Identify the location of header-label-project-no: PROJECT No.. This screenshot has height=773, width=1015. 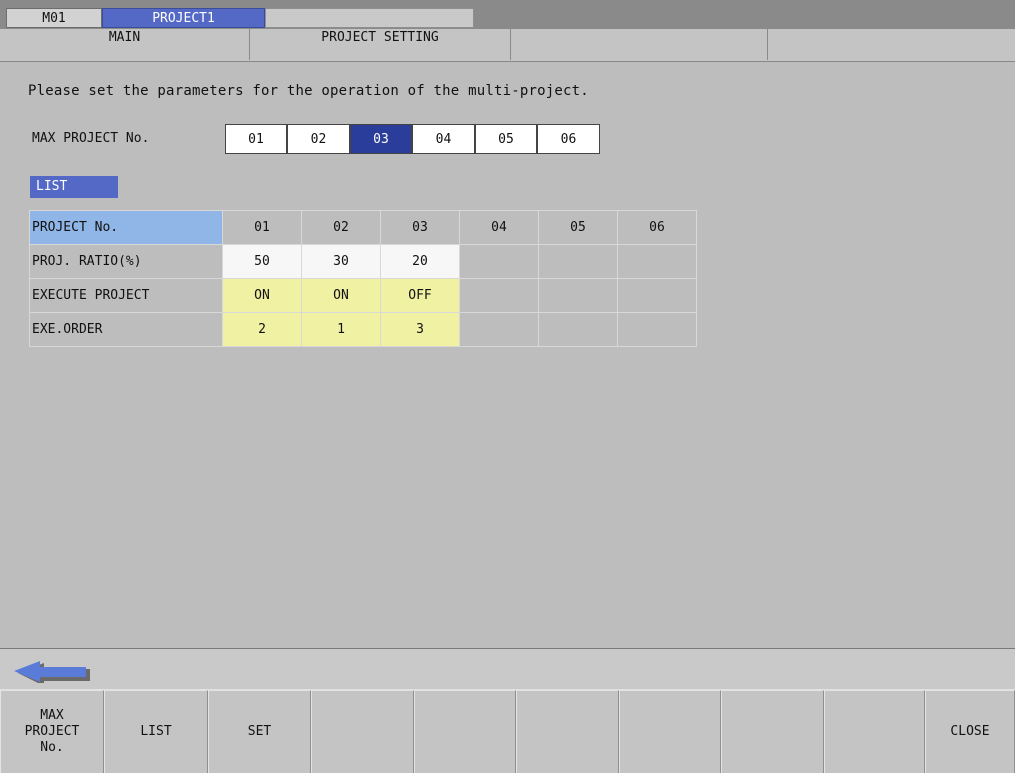
(126, 227).